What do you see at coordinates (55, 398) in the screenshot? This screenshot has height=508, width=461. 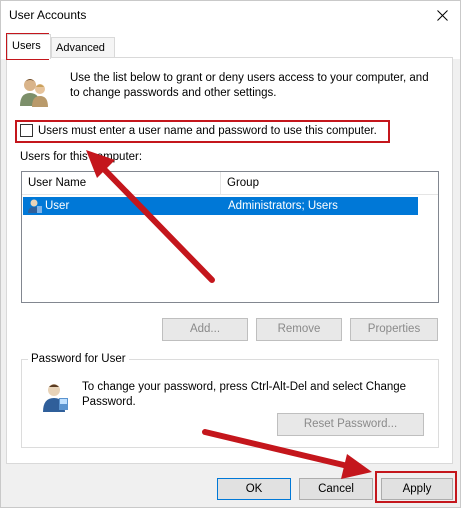 I see `password-user-icon` at bounding box center [55, 398].